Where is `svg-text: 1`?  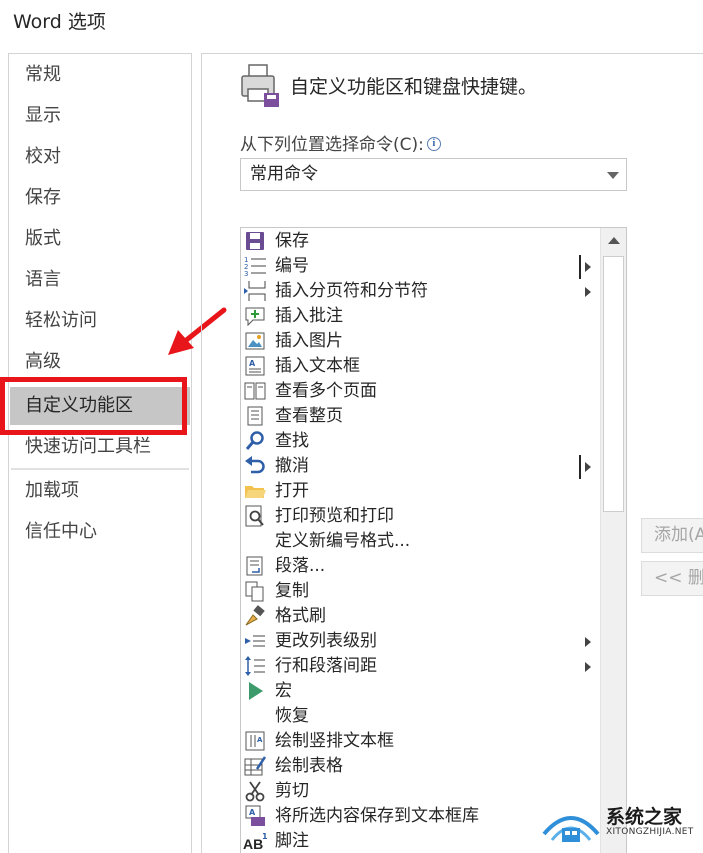
svg-text: 1 is located at coordinates (264, 836).